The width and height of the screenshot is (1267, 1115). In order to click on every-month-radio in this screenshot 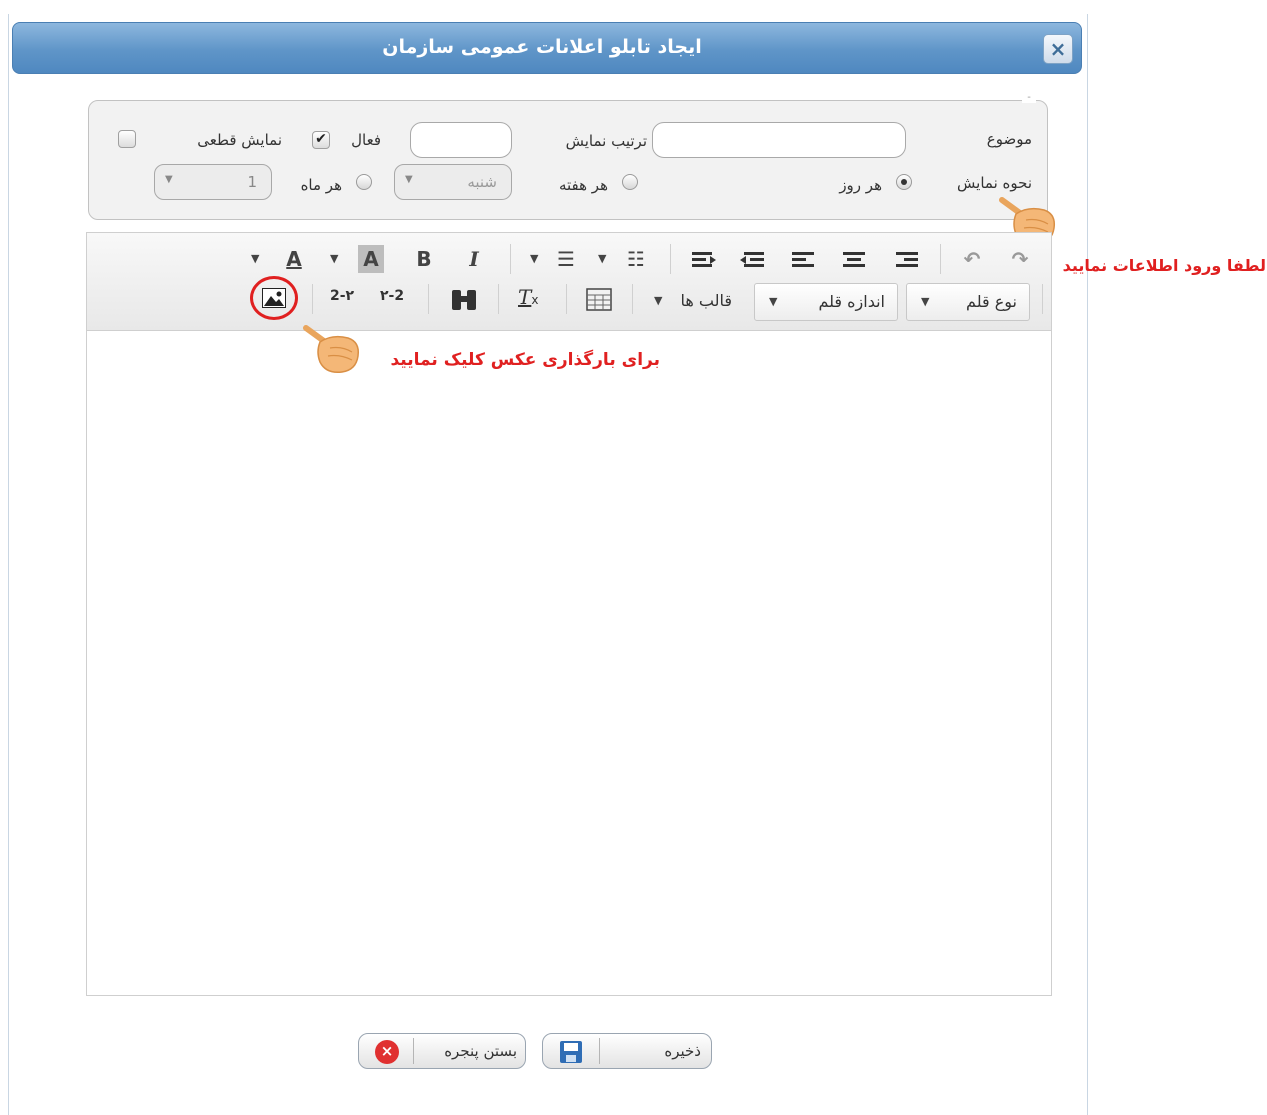, I will do `click(364, 182)`.